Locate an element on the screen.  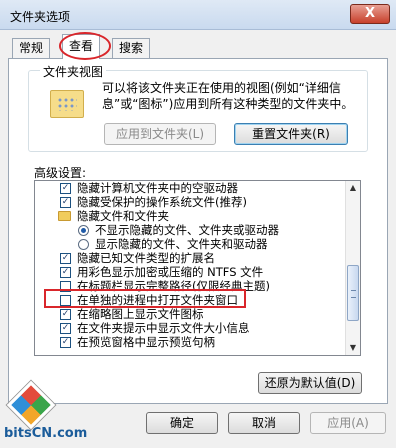
cancel-button: 取消 is located at coordinates (264, 423).